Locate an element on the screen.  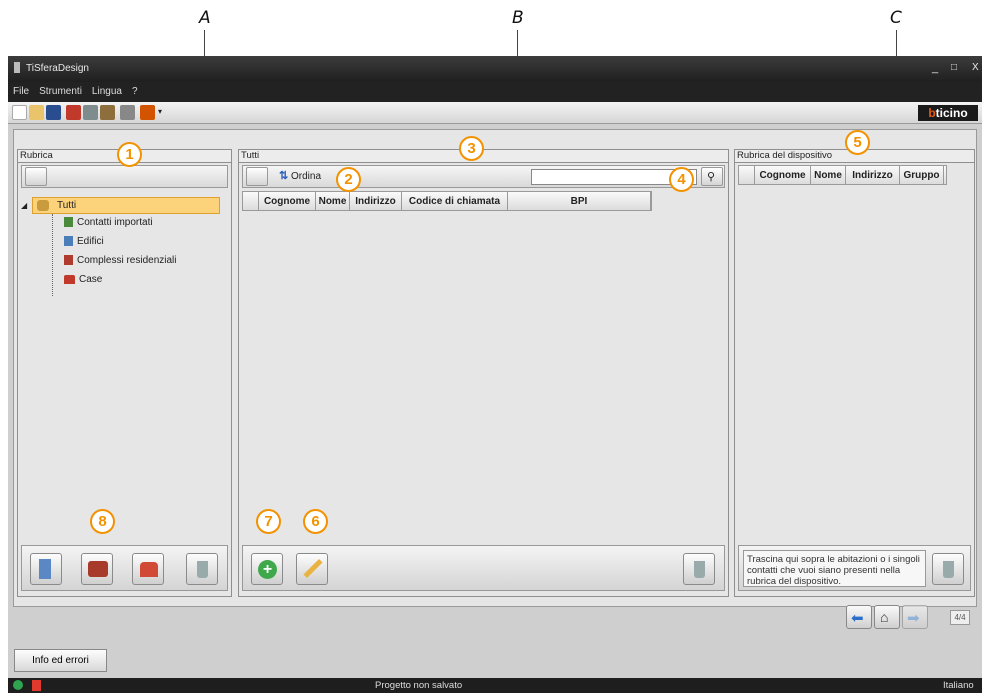
close-button: X is located at coordinates (975, 67).